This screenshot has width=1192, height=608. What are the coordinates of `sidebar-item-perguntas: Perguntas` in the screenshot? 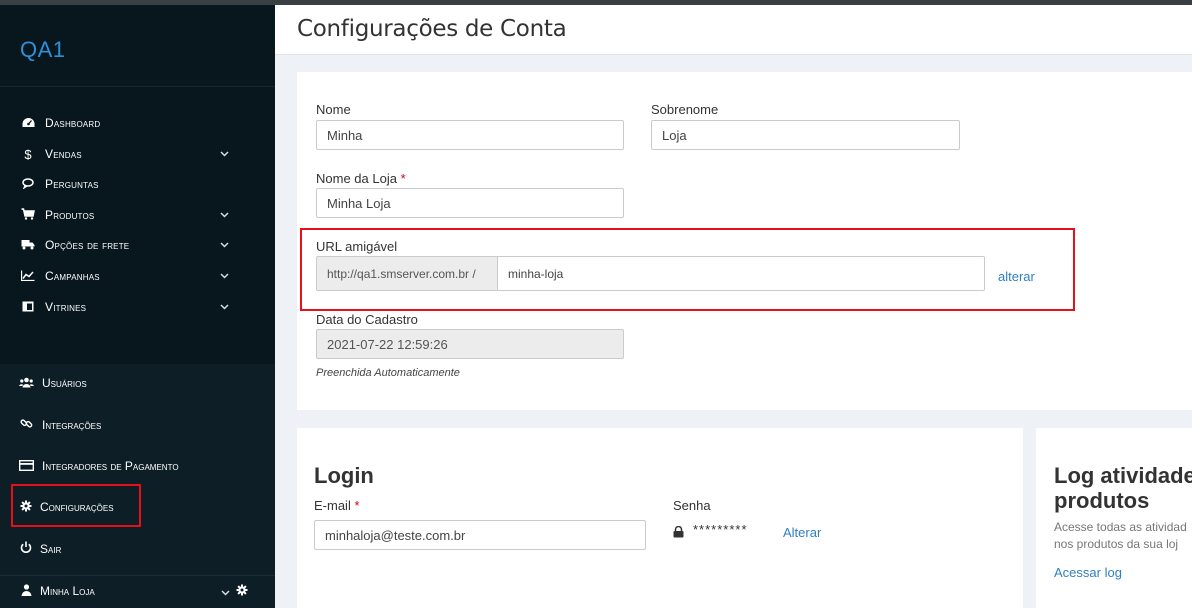 It's located at (137, 184).